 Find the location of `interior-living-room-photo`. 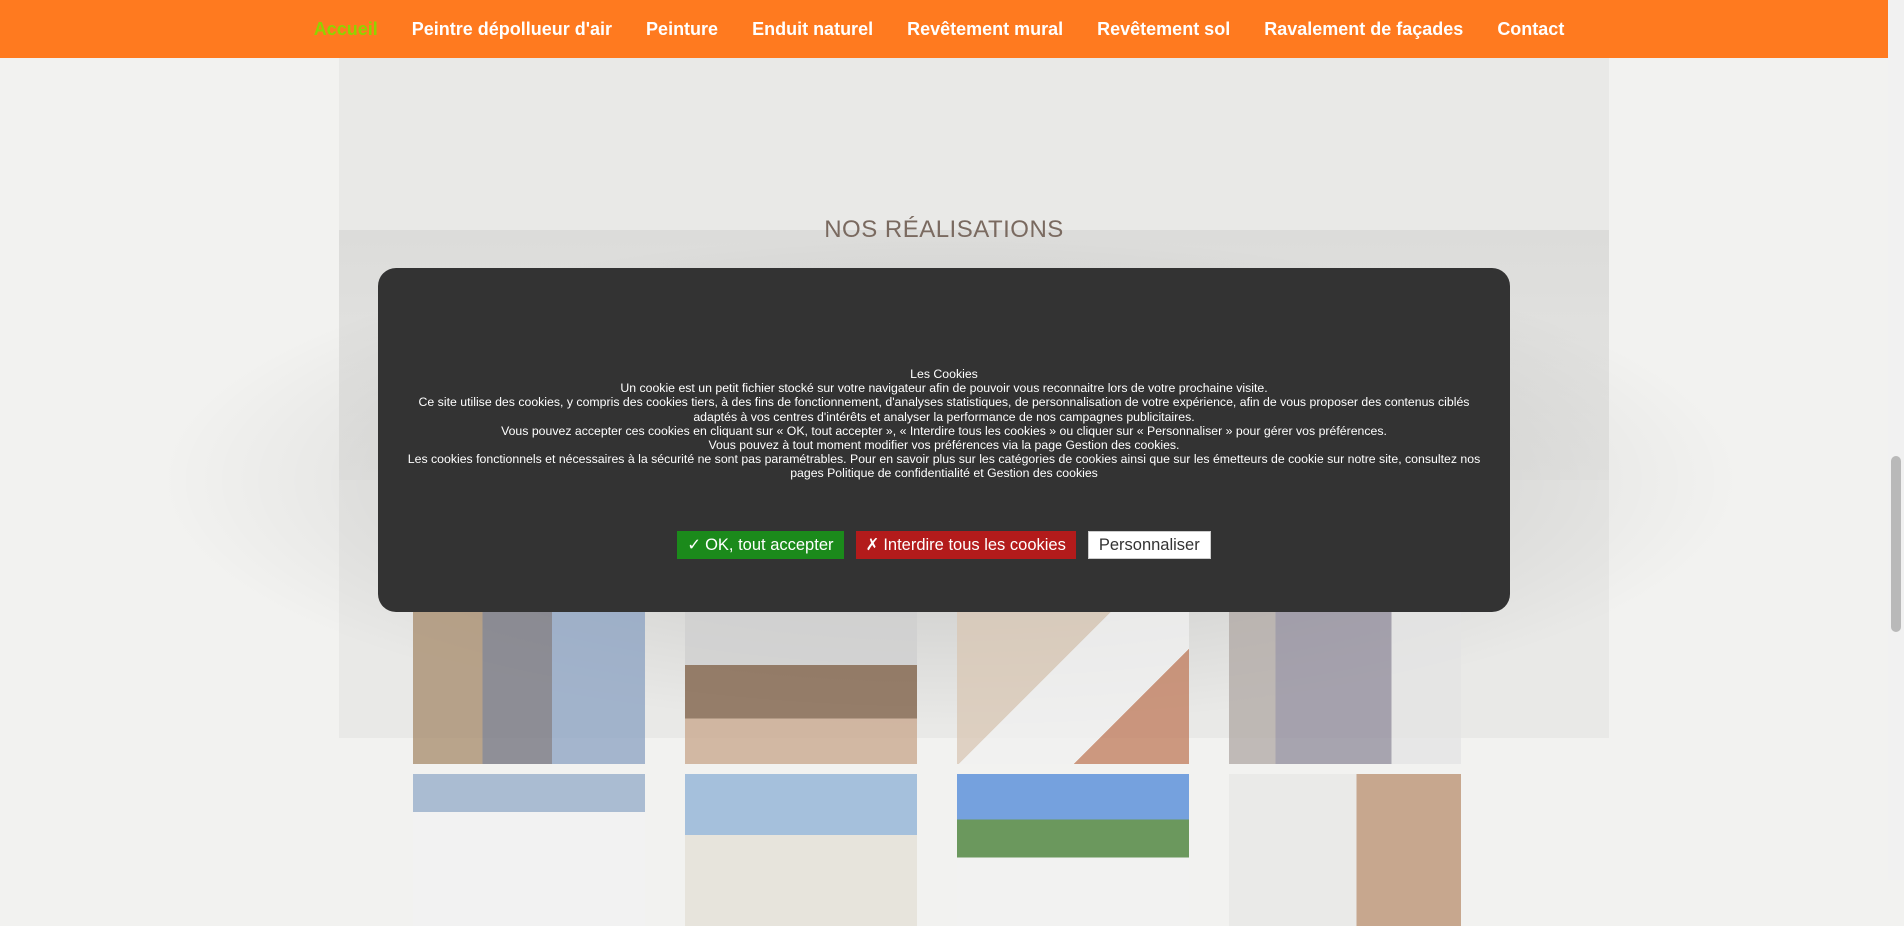

interior-living-room-photo is located at coordinates (1345, 688).